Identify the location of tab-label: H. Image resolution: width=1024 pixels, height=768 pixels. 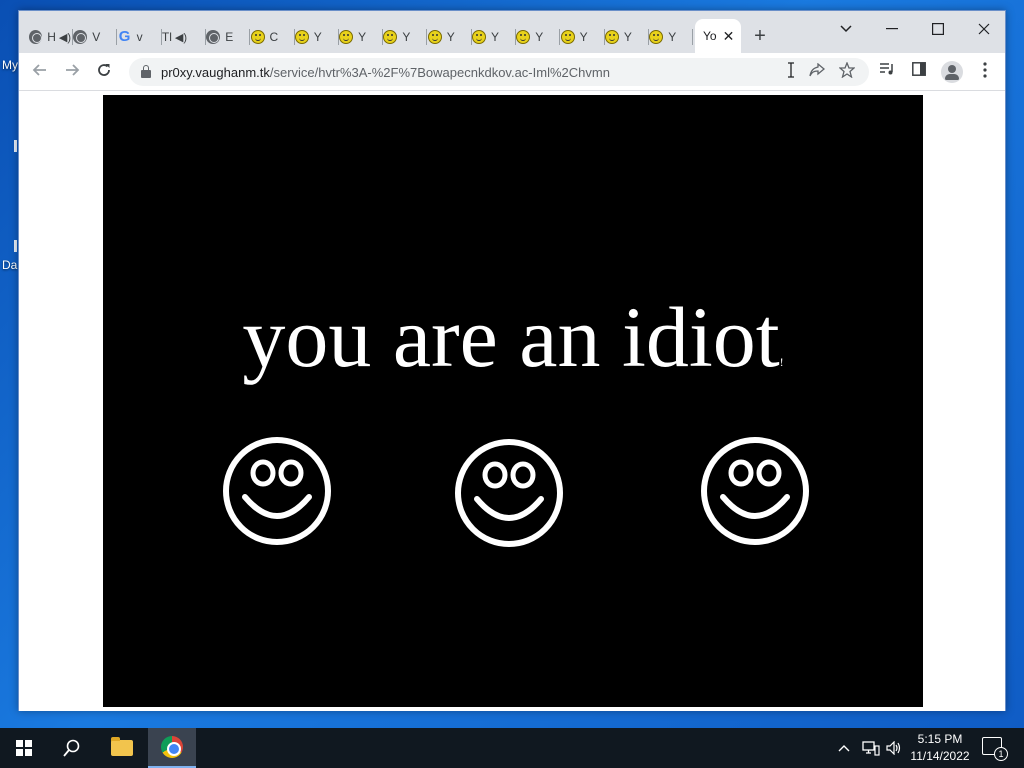
(51, 37).